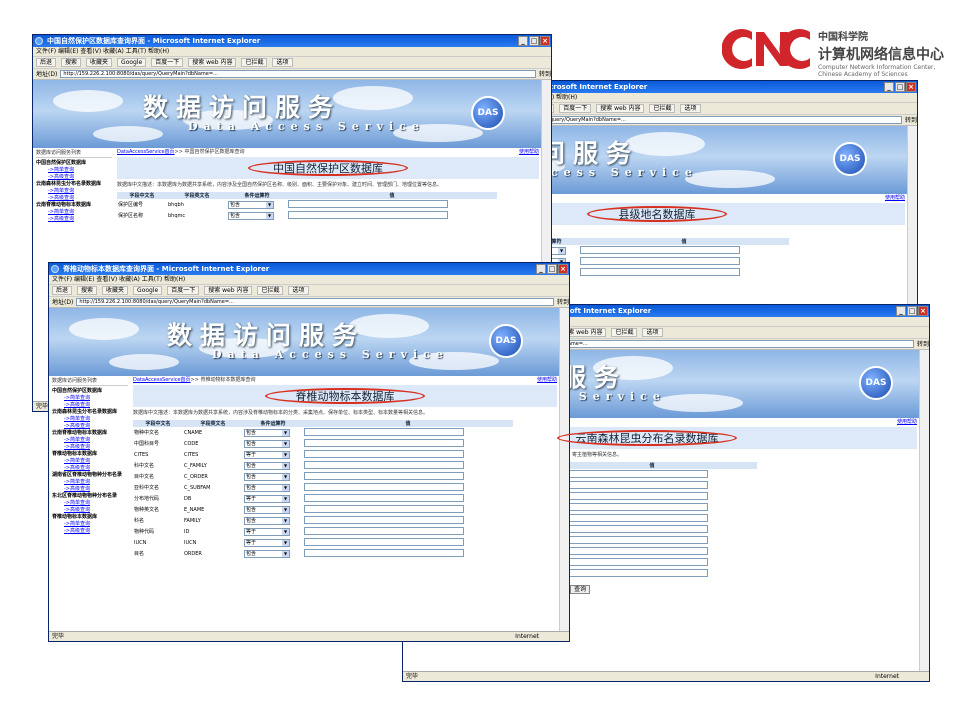 The height and width of the screenshot is (720, 960). I want to click on query-button: 查询, so click(580, 589).